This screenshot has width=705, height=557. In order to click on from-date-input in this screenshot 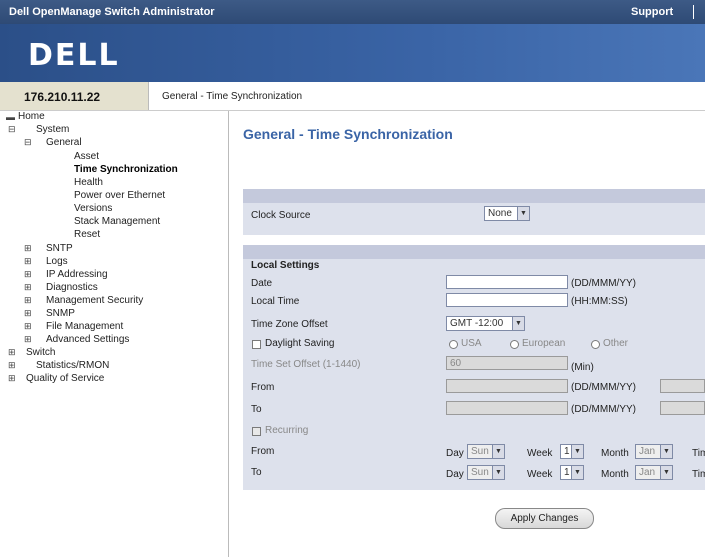, I will do `click(507, 386)`.